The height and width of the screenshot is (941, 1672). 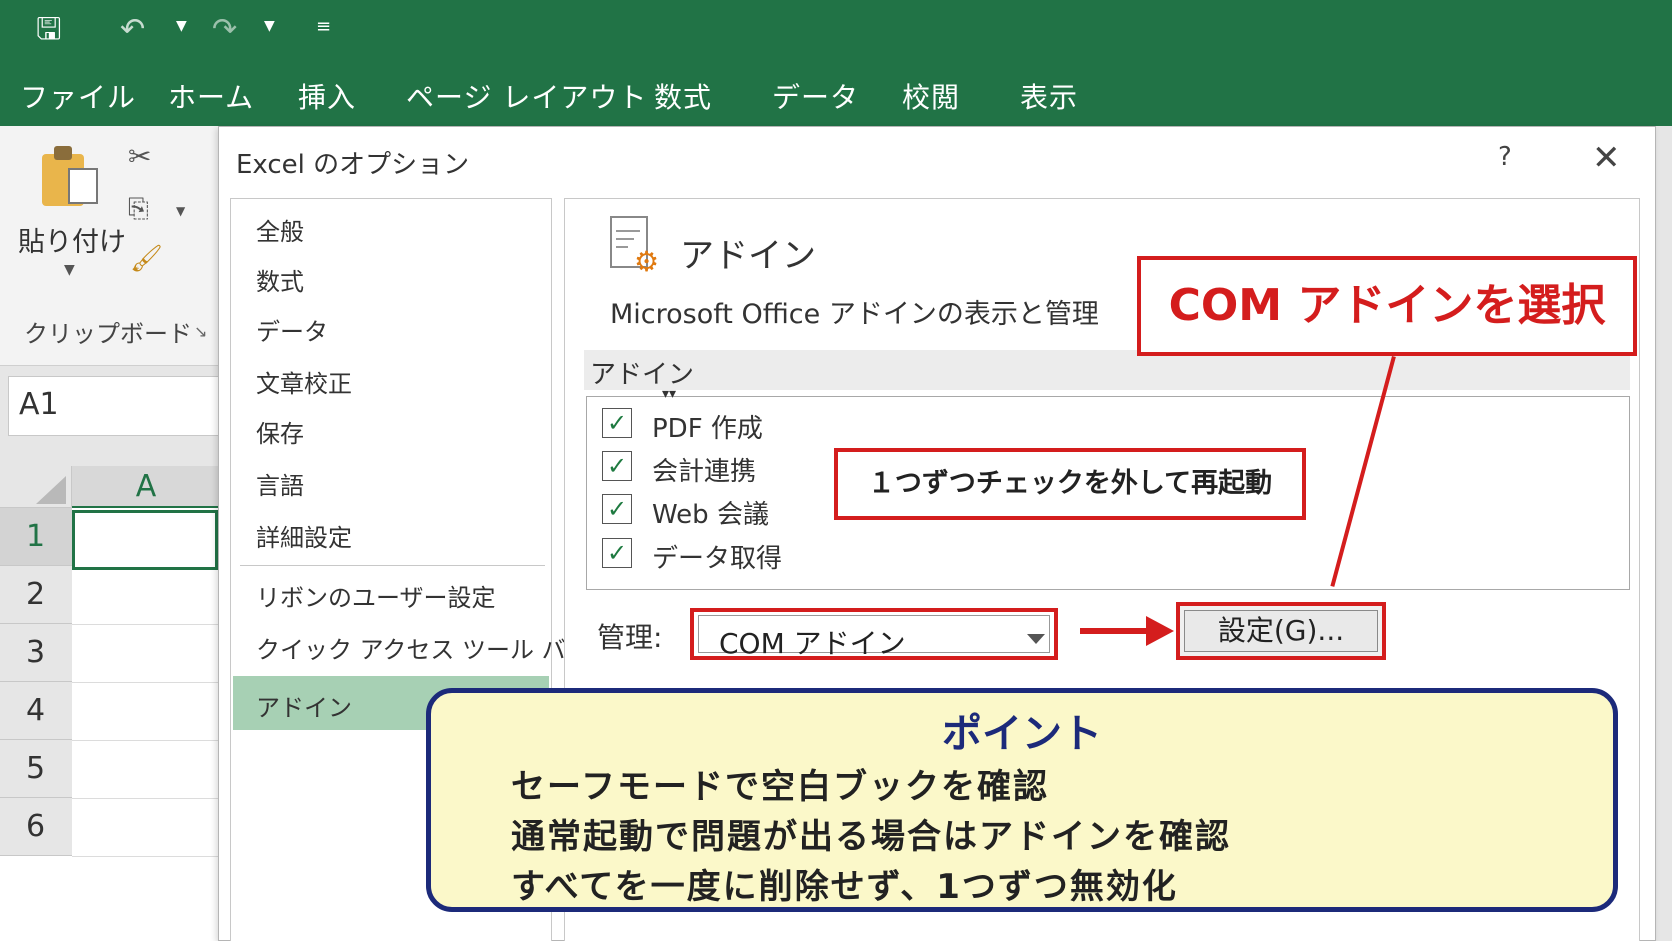 What do you see at coordinates (280, 431) in the screenshot?
I see `nav-item-save: 保存` at bounding box center [280, 431].